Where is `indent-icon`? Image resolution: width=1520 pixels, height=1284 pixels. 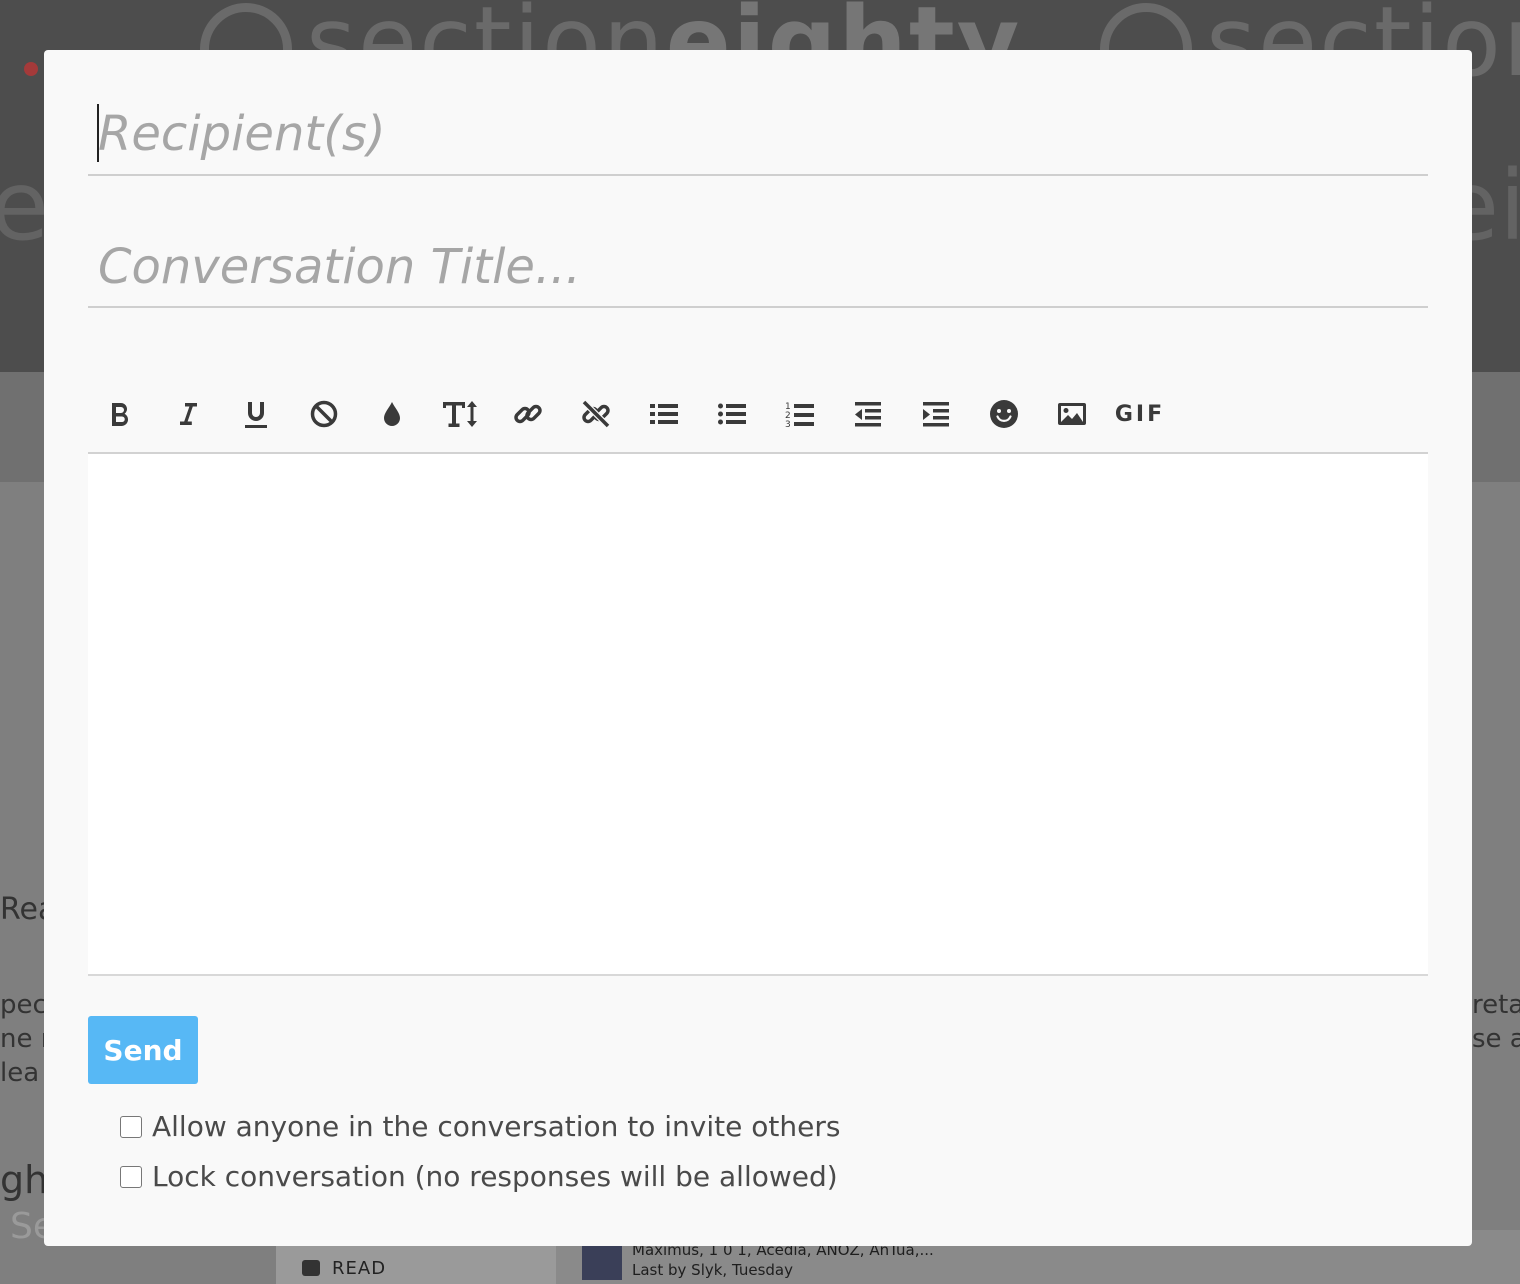
indent-icon is located at coordinates (936, 414).